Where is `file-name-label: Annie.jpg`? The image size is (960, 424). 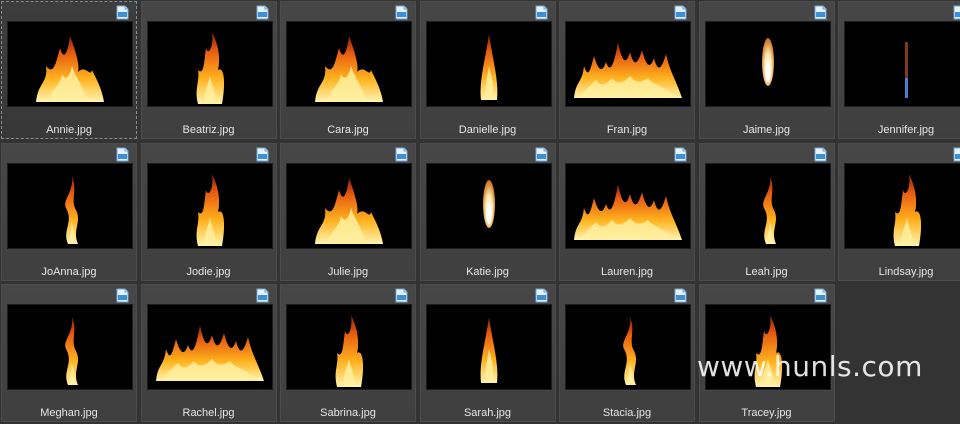
file-name-label: Annie.jpg is located at coordinates (69, 130).